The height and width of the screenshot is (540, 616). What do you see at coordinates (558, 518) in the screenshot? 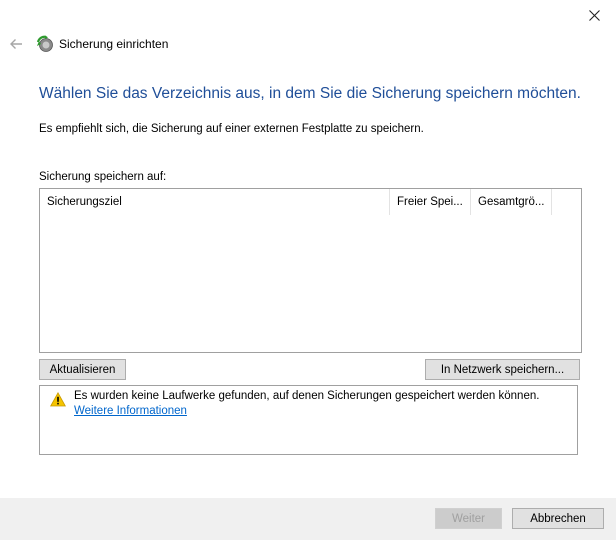
I see `cancel-button: Abbrechen` at bounding box center [558, 518].